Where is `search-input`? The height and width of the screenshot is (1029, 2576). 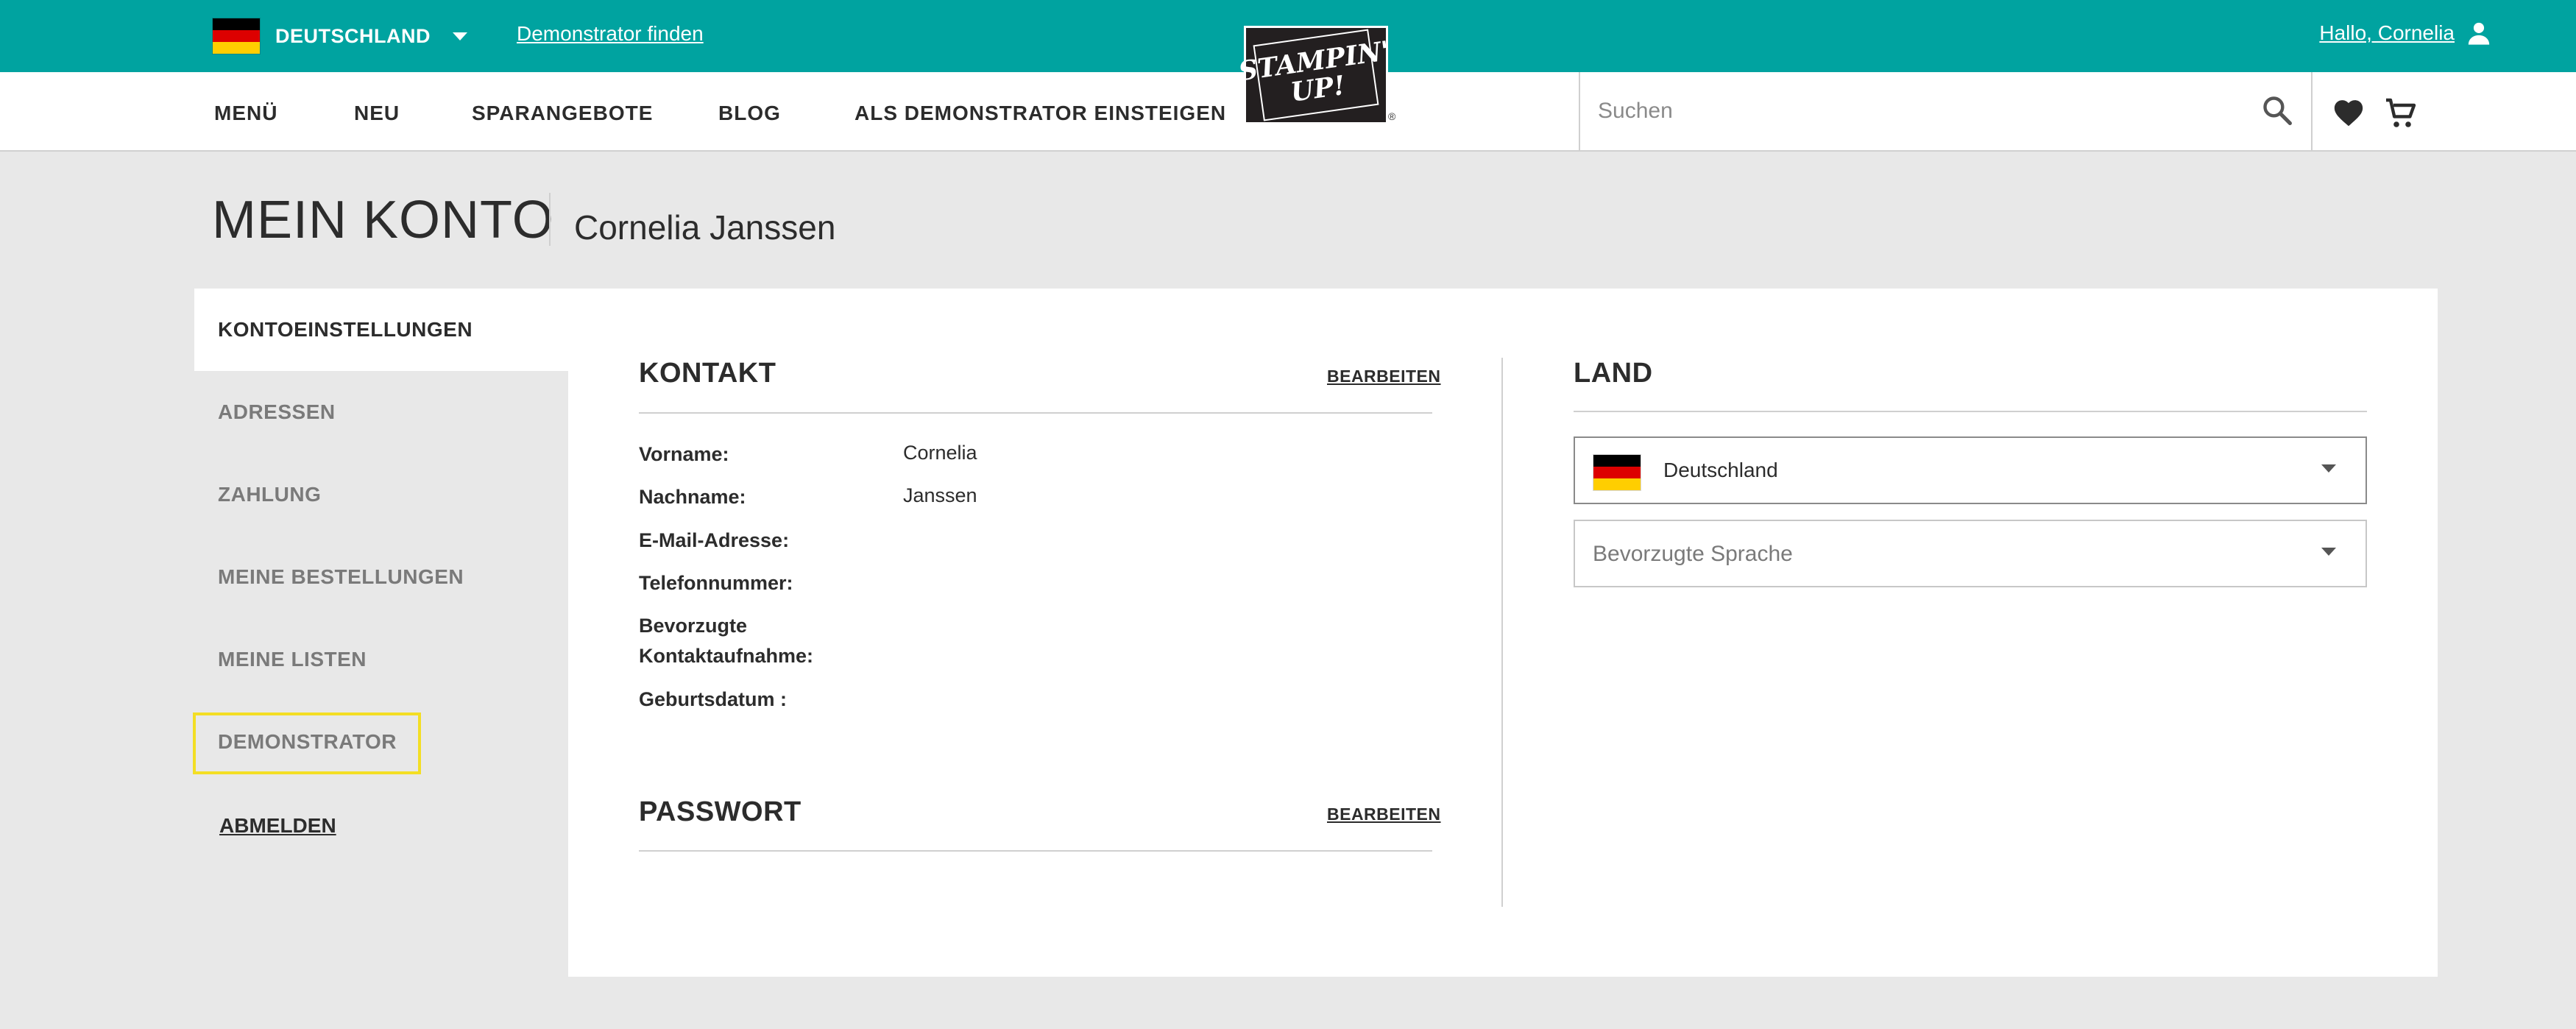 search-input is located at coordinates (1914, 111).